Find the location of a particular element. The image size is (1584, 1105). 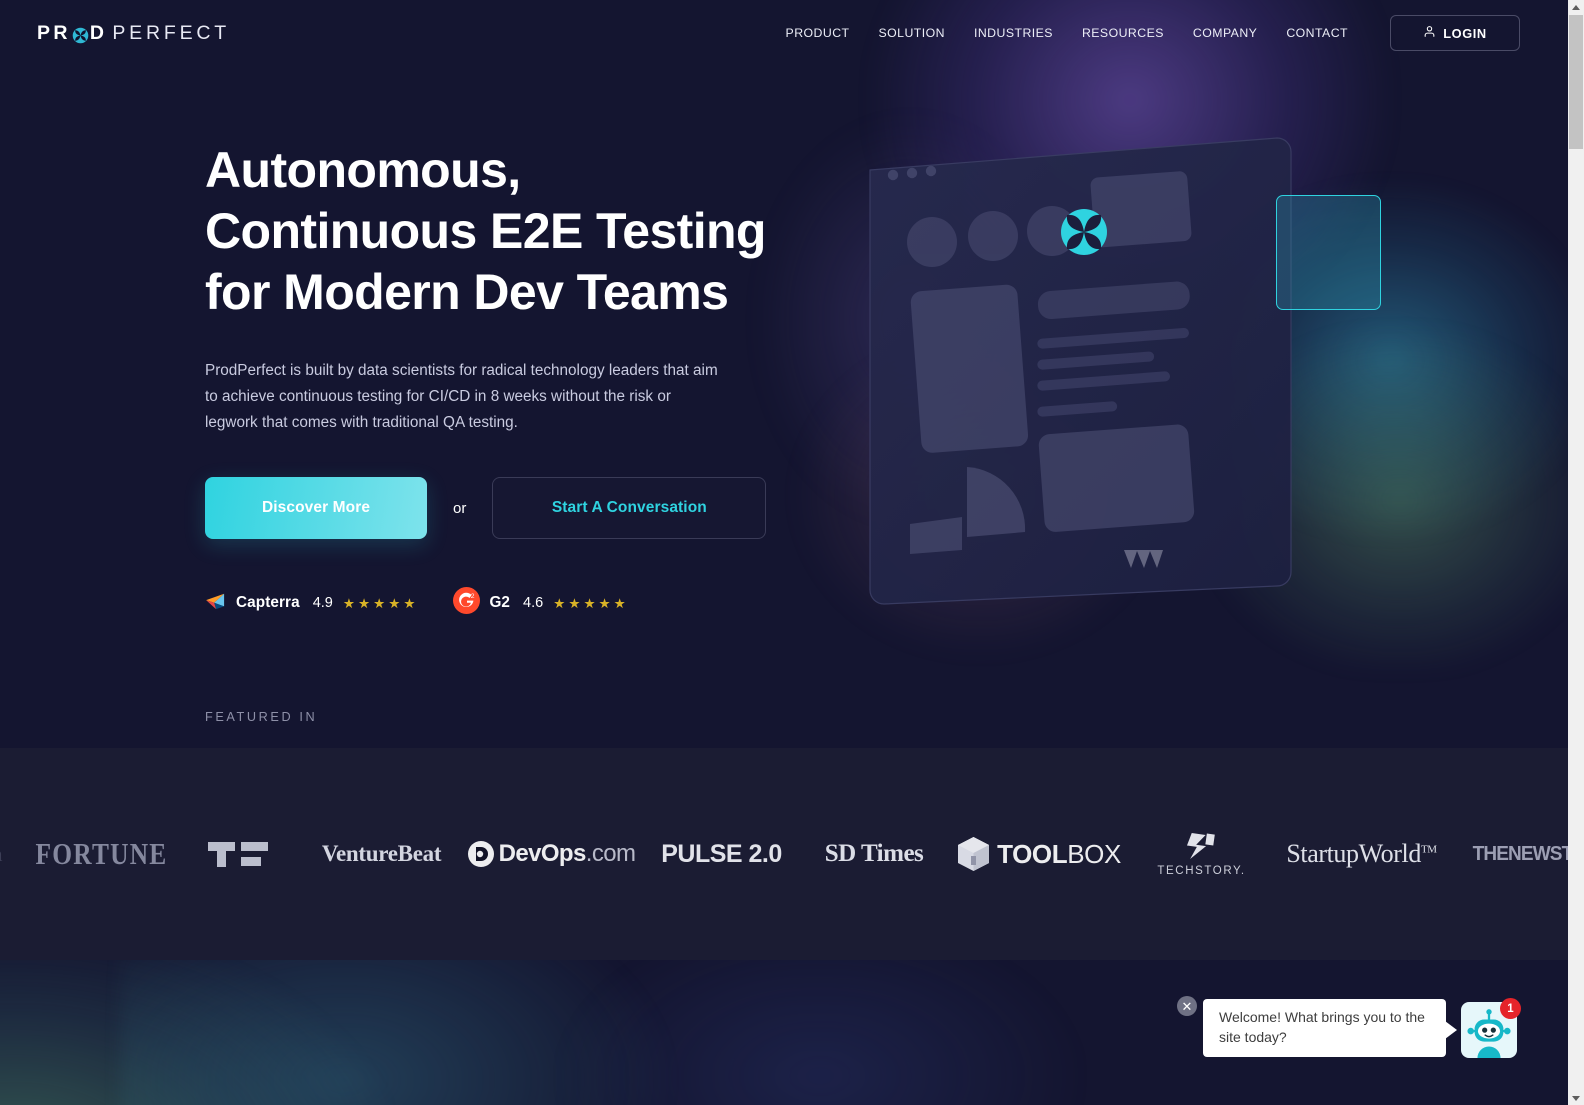

rating-brand-capterra: Capterra is located at coordinates (268, 603).